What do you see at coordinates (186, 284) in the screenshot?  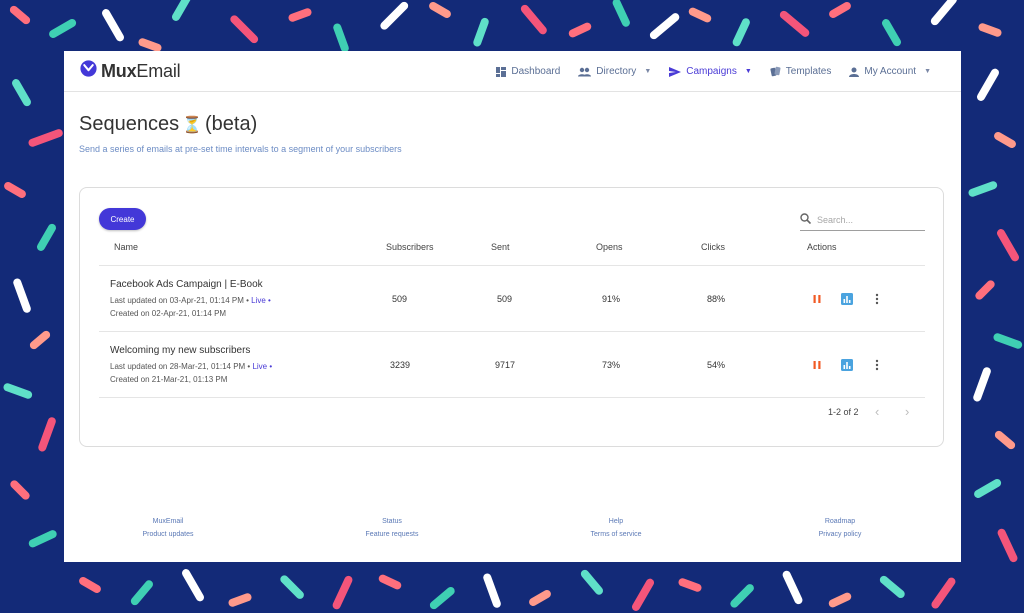 I see `sequence-name: Facebook Ads Campaign | E-Book` at bounding box center [186, 284].